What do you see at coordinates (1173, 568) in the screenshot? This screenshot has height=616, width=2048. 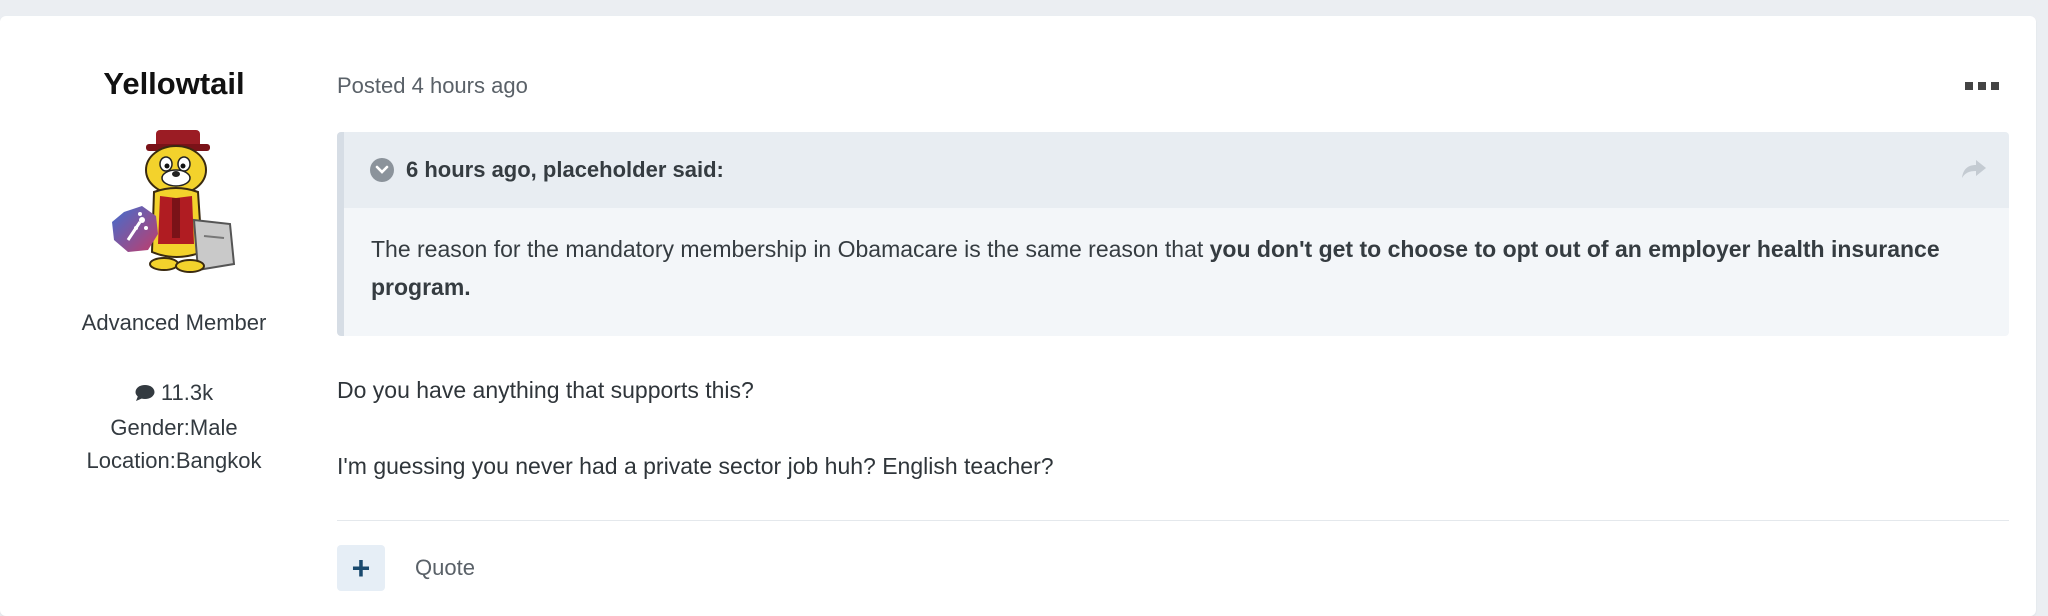 I see `post-actions: + Quote` at bounding box center [1173, 568].